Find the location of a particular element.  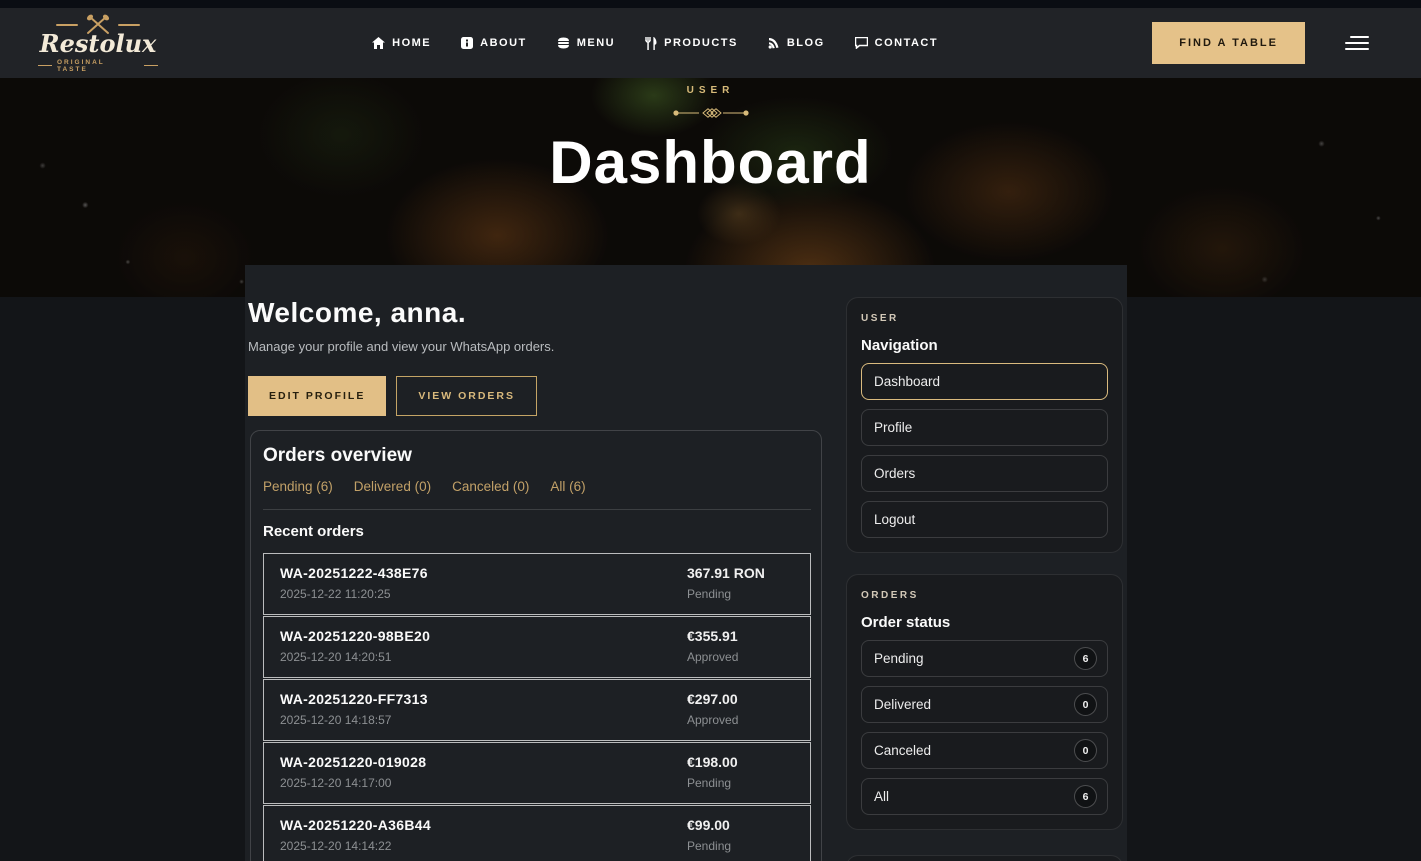

nav-item-products: PRODUCTS is located at coordinates (691, 43).